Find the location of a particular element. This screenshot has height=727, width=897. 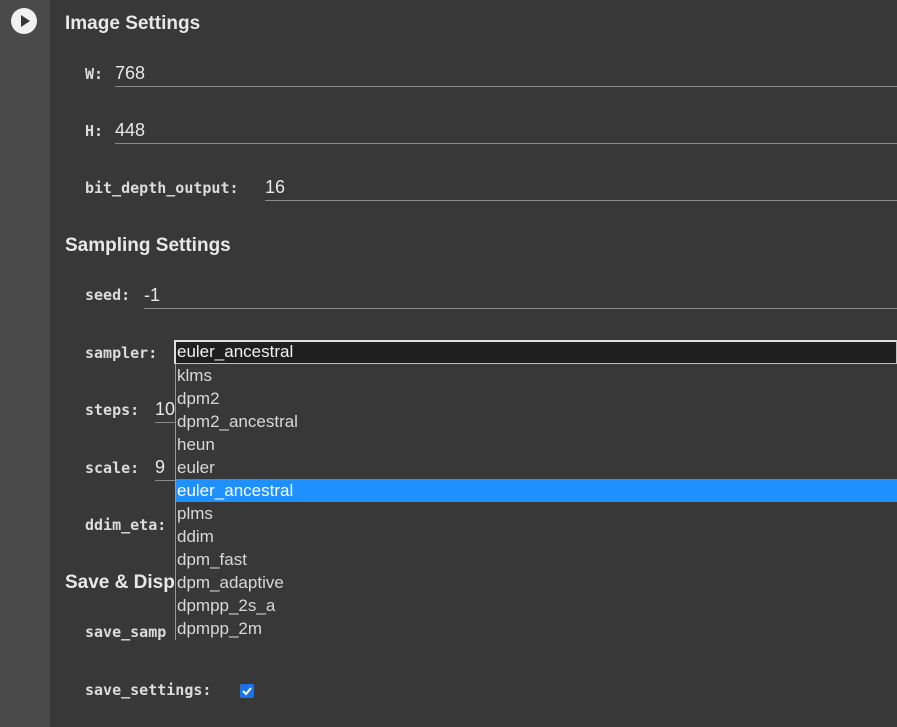

field-label-seed: seed: is located at coordinates (108, 295).